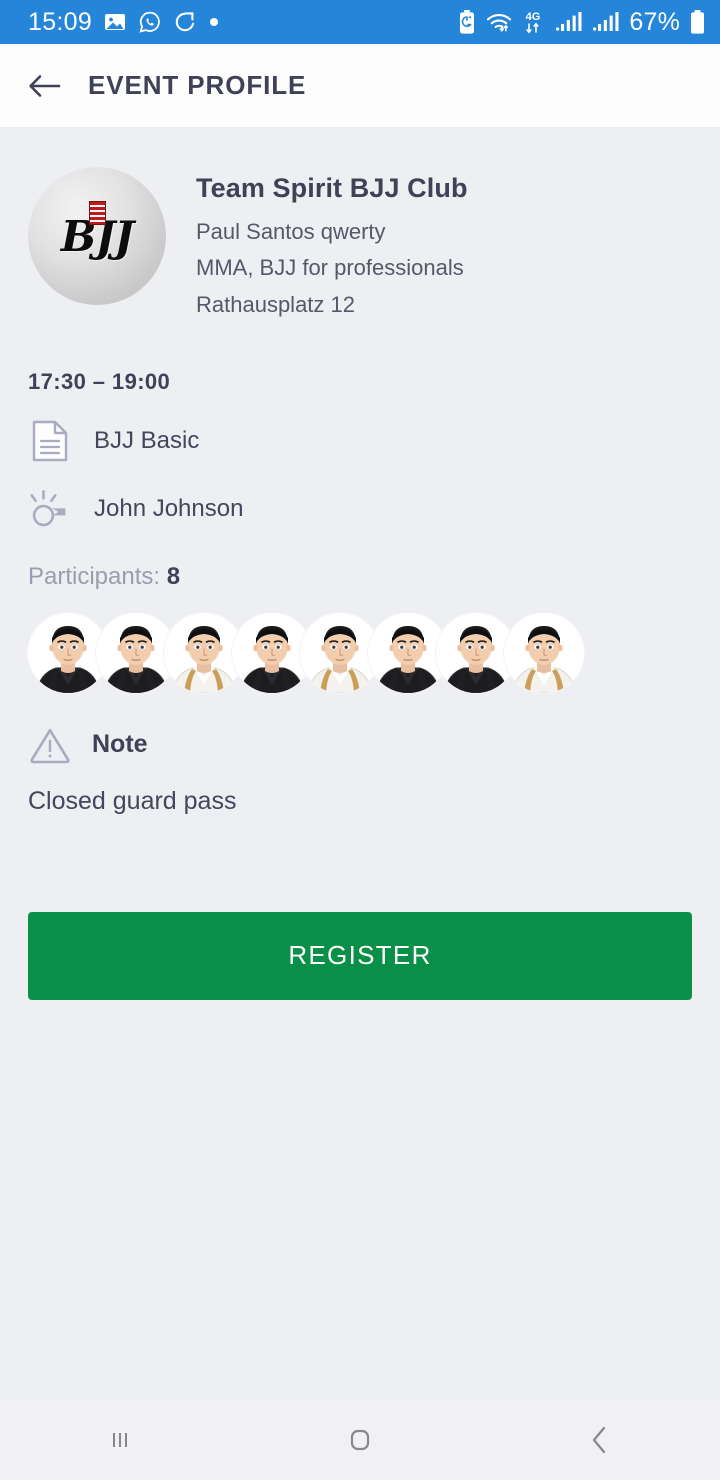 This screenshot has width=720, height=1480. I want to click on recents-icon, so click(120, 1440).